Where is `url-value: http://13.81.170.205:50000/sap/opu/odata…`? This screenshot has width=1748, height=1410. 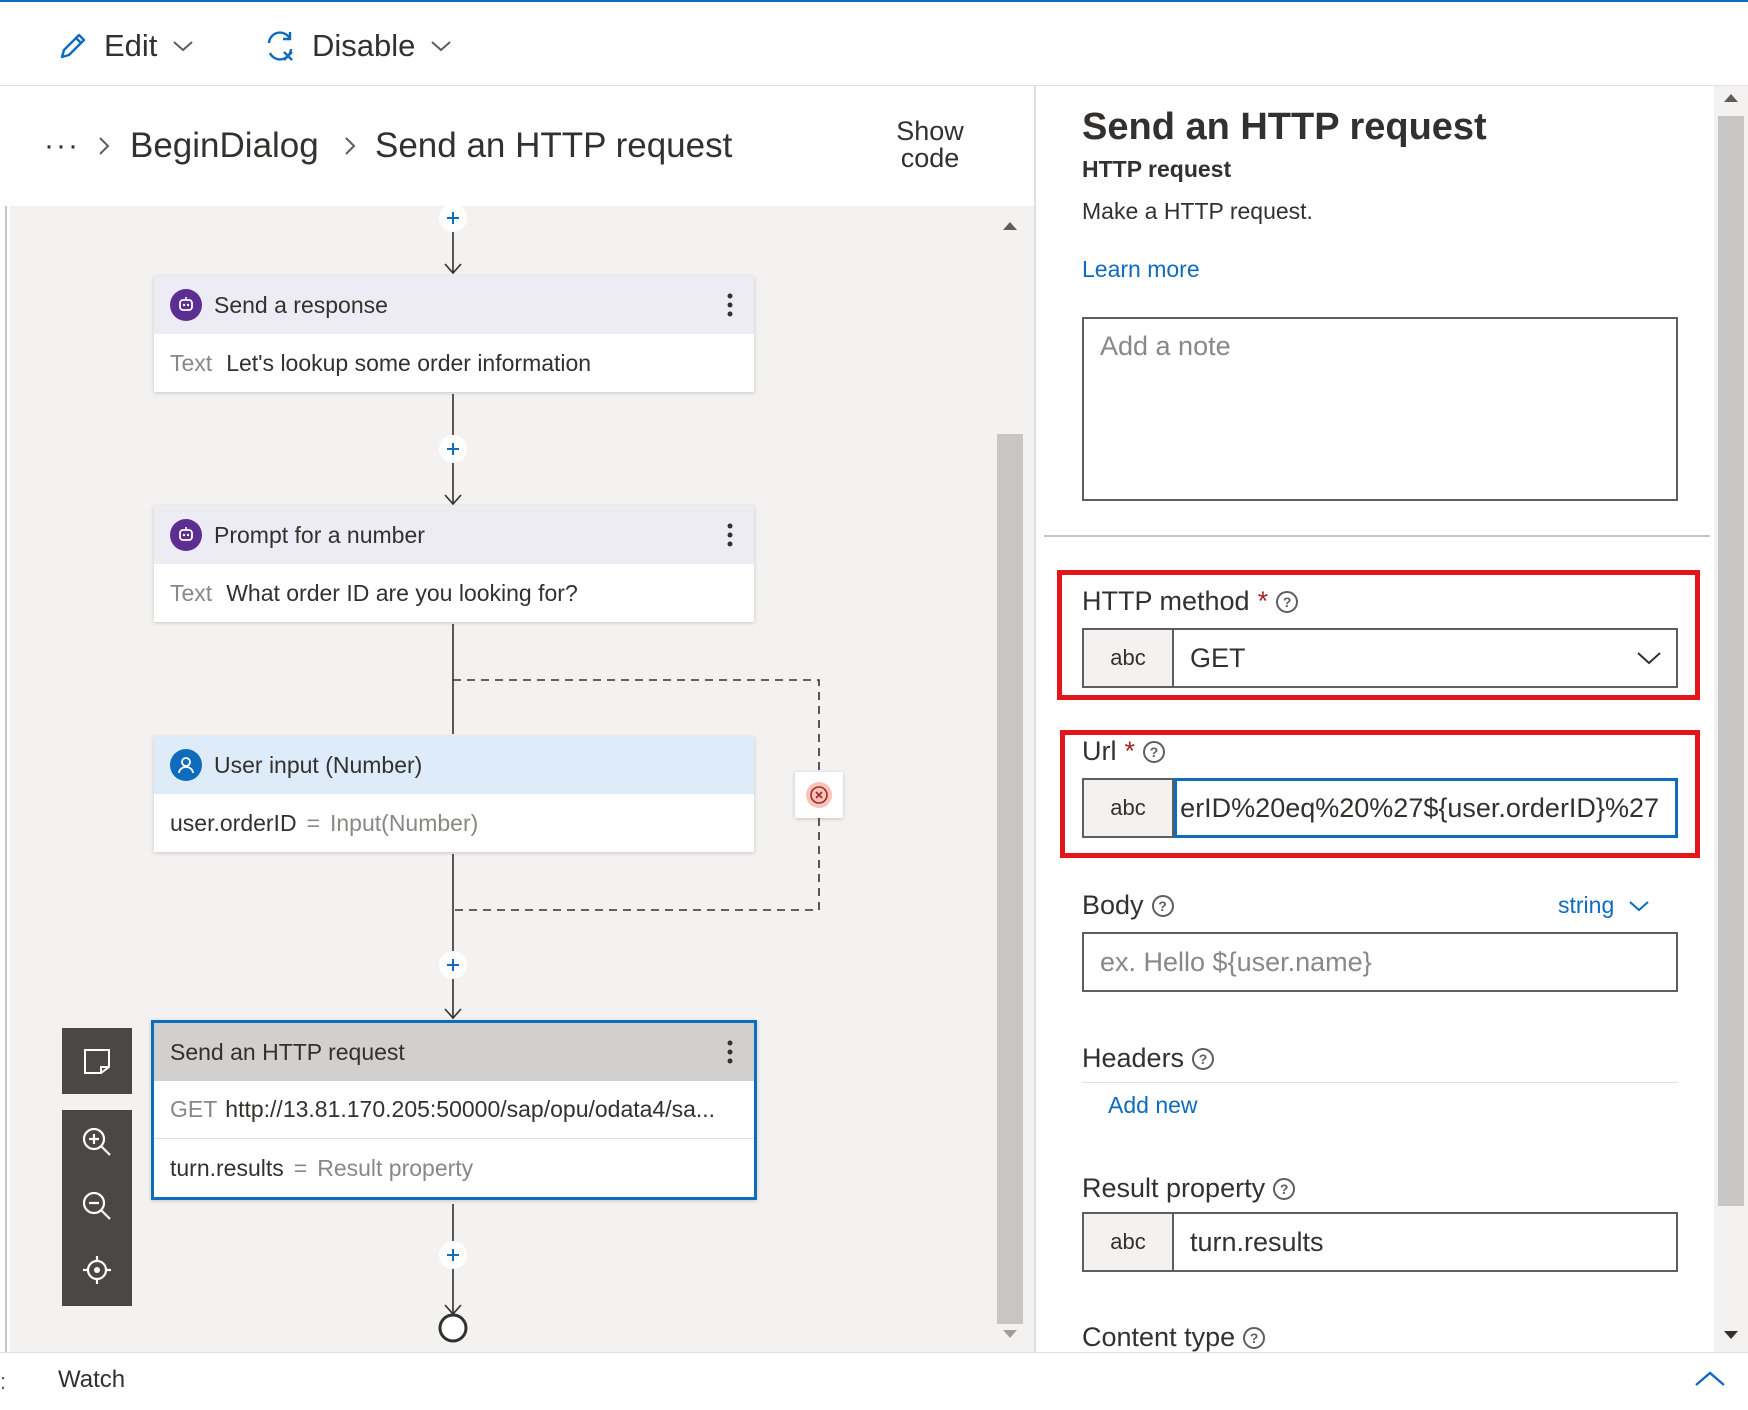
url-value: http://13.81.170.205:50000/sap/opu/odata… is located at coordinates (470, 1109).